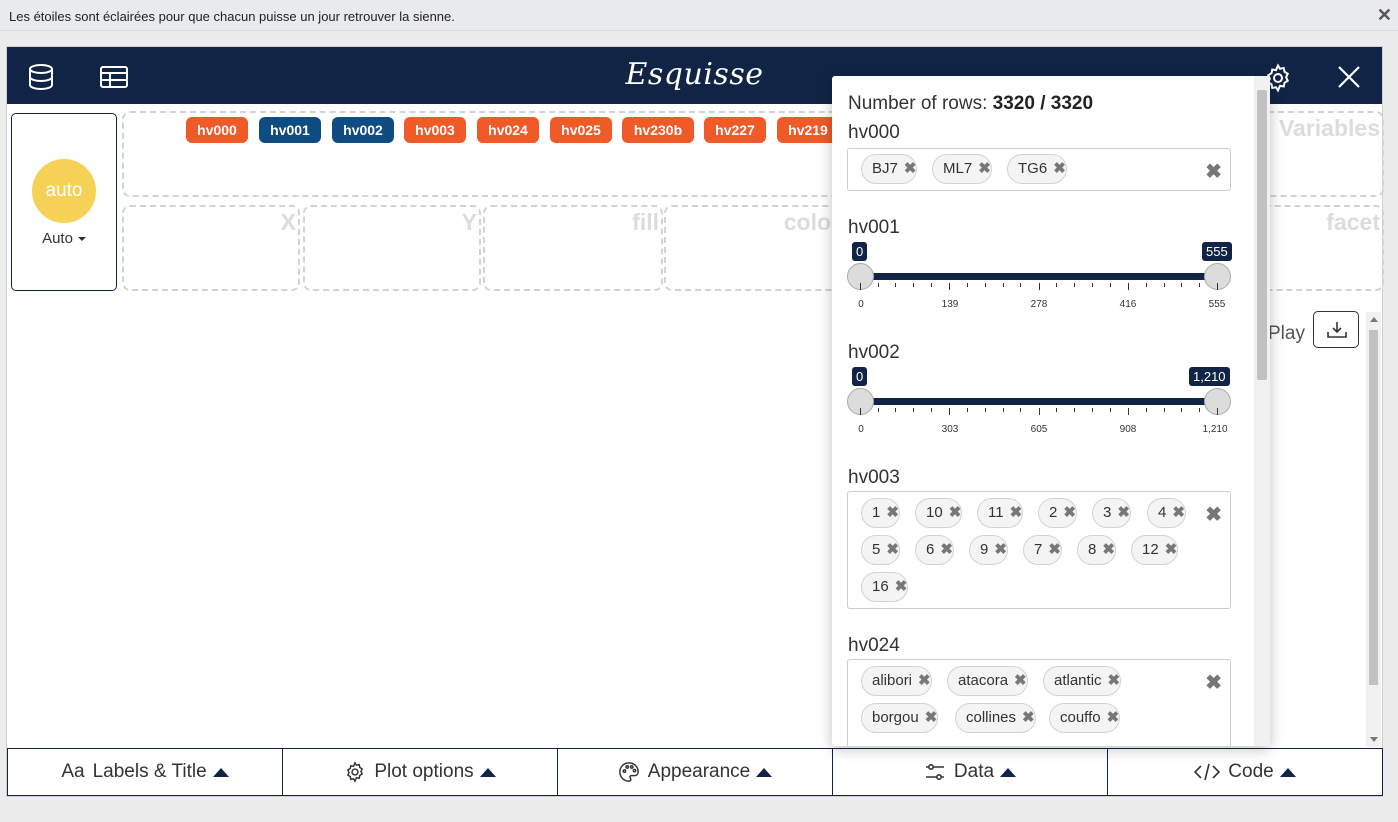 The height and width of the screenshot is (822, 1398). Describe the element at coordinates (735, 130) in the screenshot. I see `variable-badge: hv227` at that location.